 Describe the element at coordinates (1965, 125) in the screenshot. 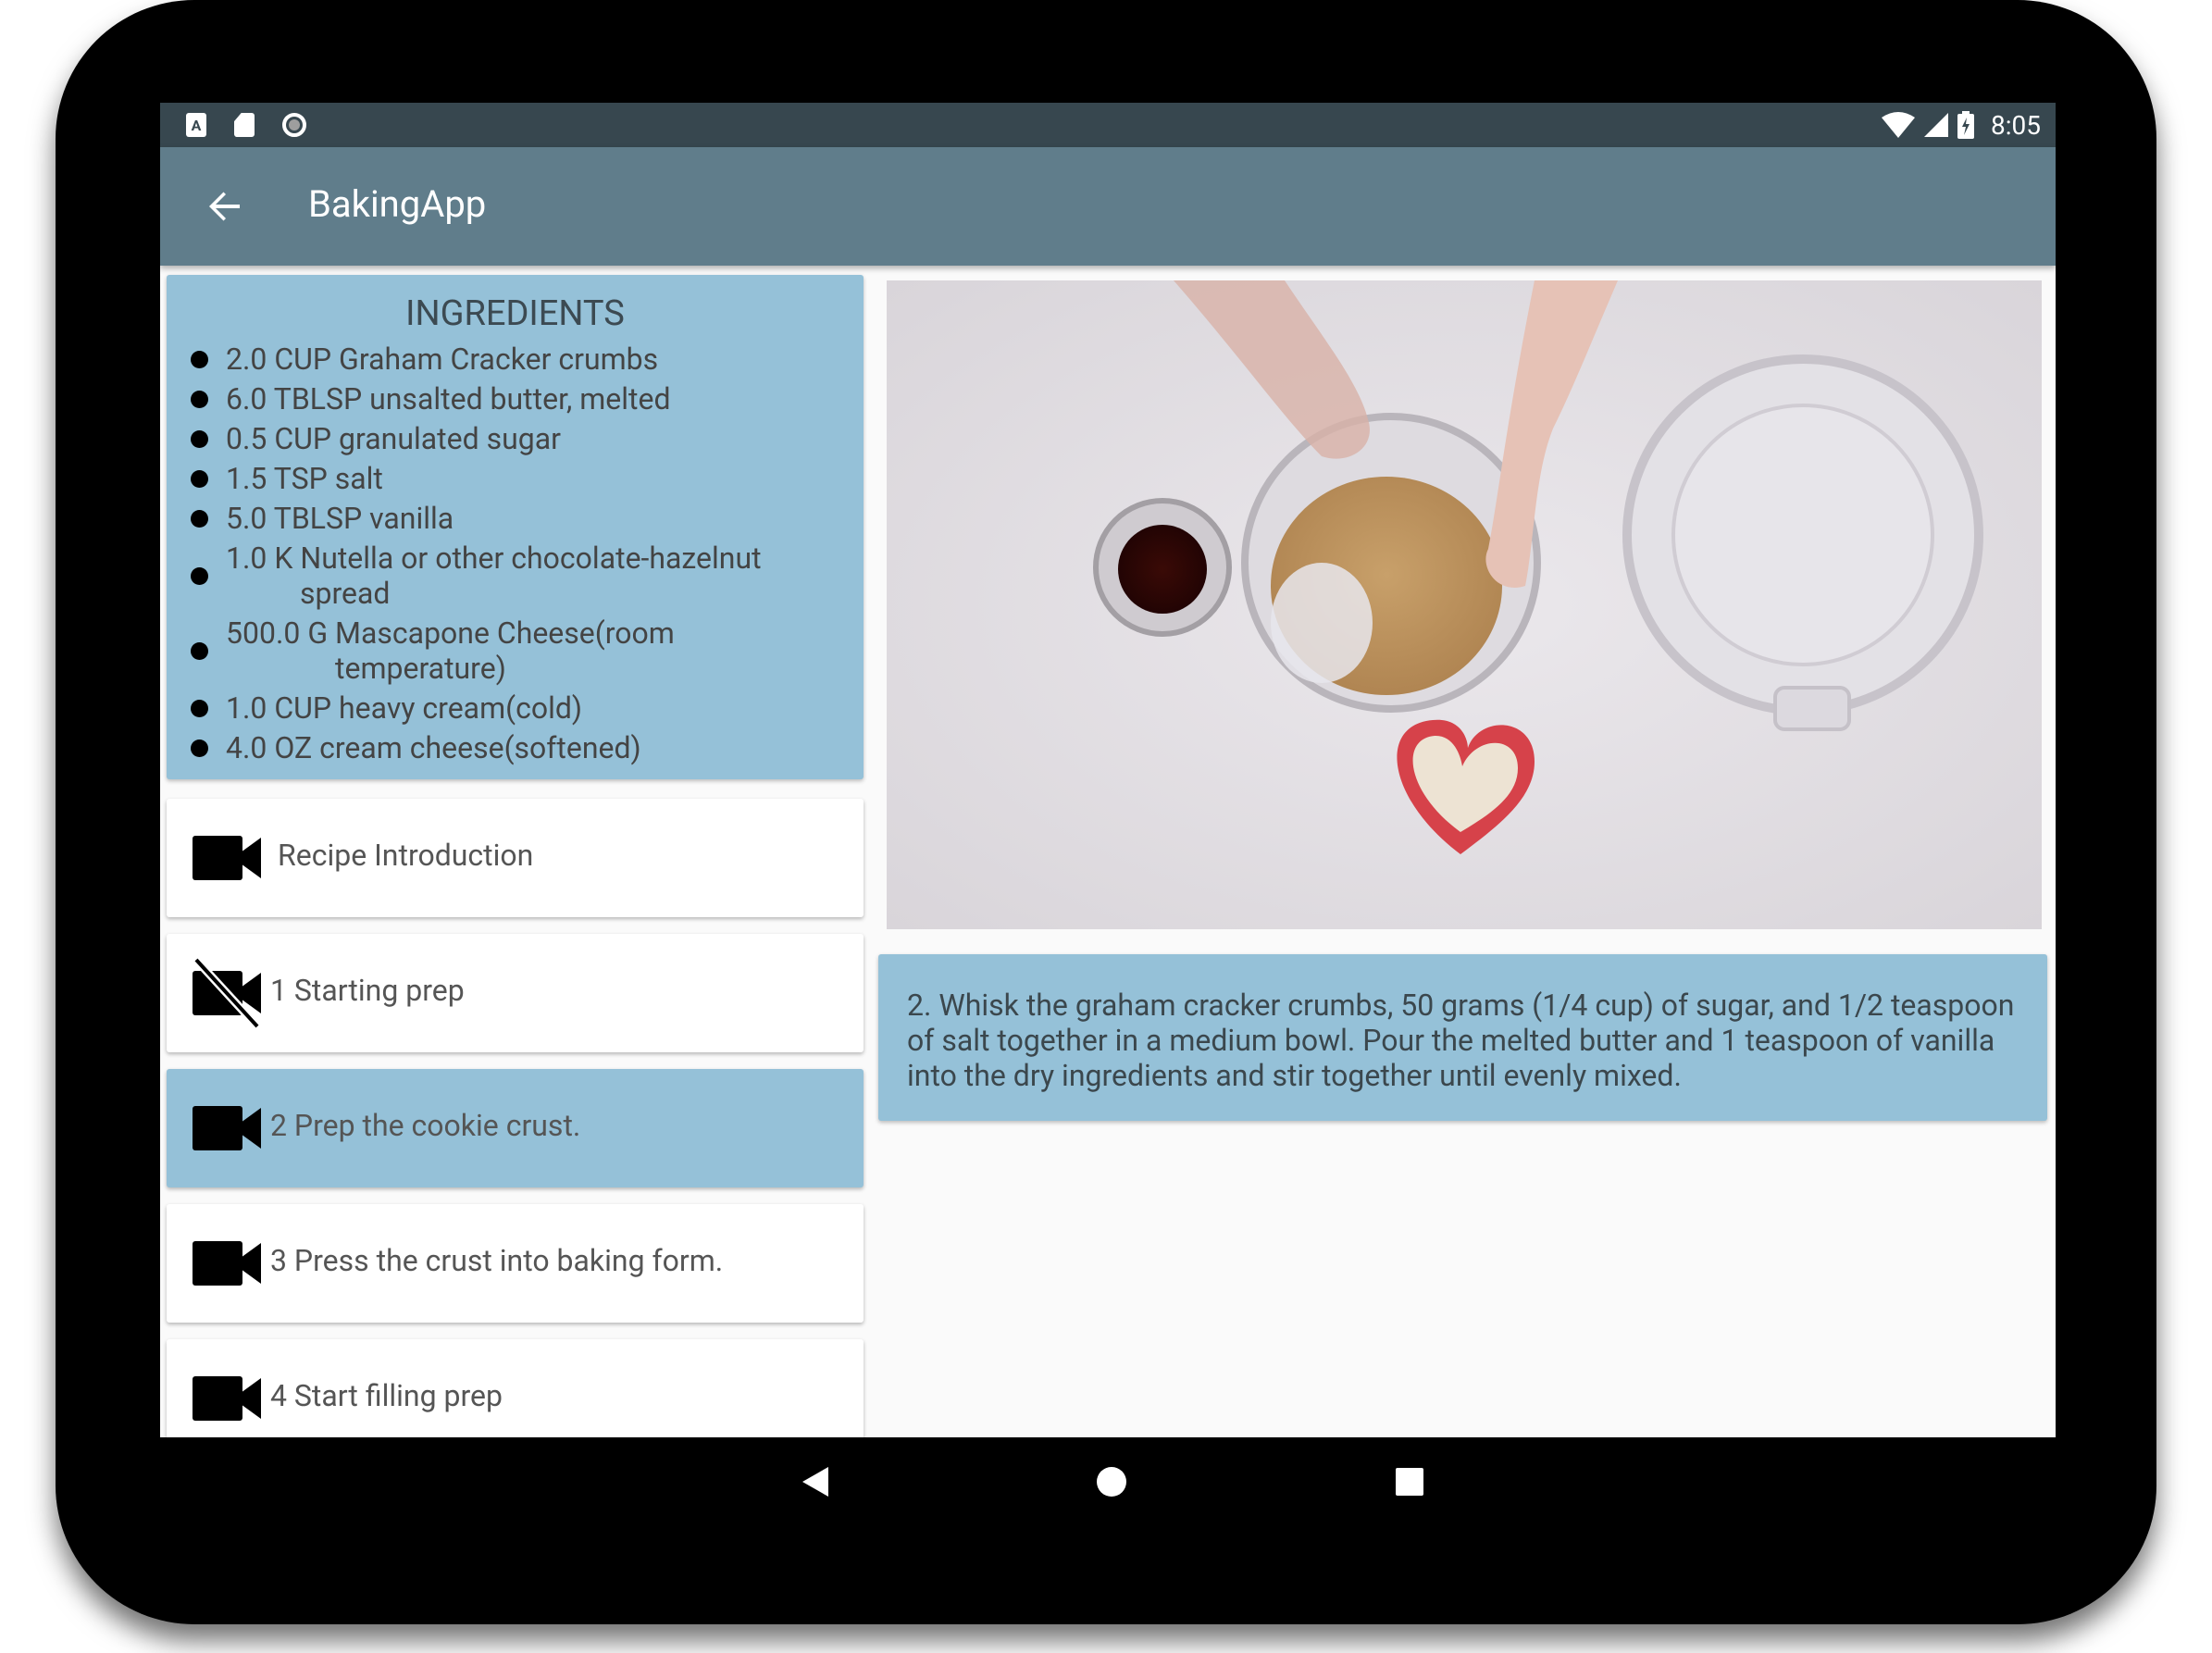

I see `battery-charging-icon` at that location.